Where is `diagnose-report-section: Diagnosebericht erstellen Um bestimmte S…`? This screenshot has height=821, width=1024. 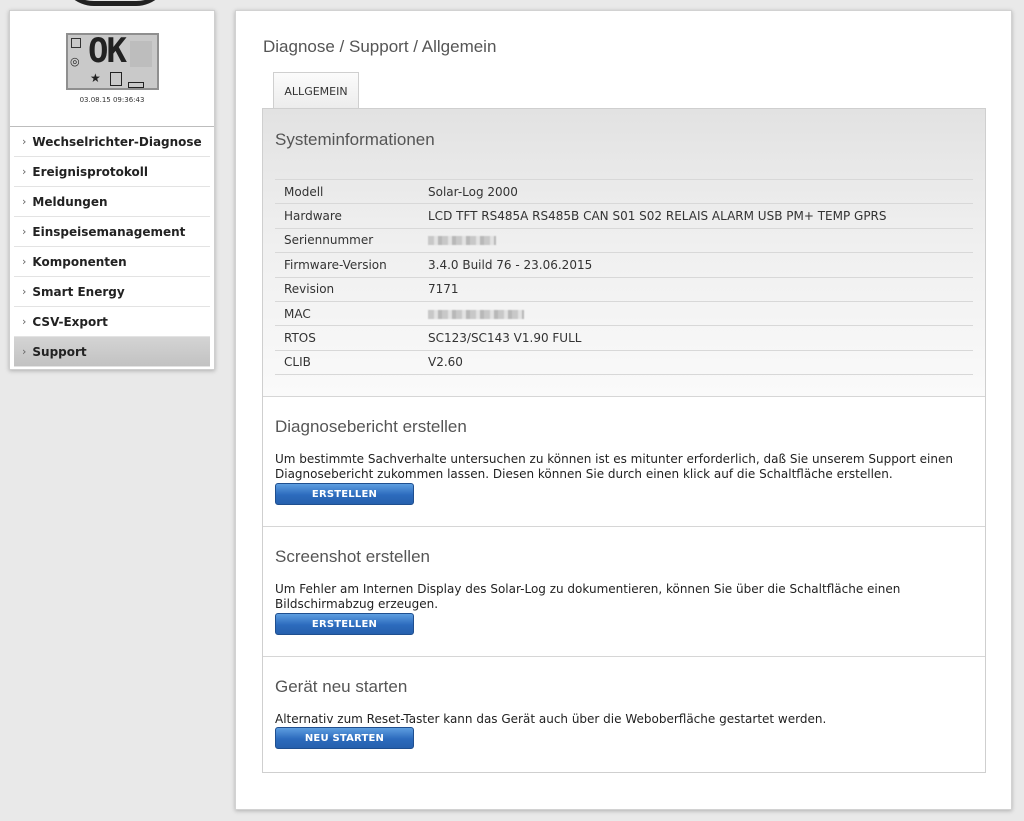
diagnose-report-section: Diagnosebericht erstellen Um bestimmte S… is located at coordinates (624, 462).